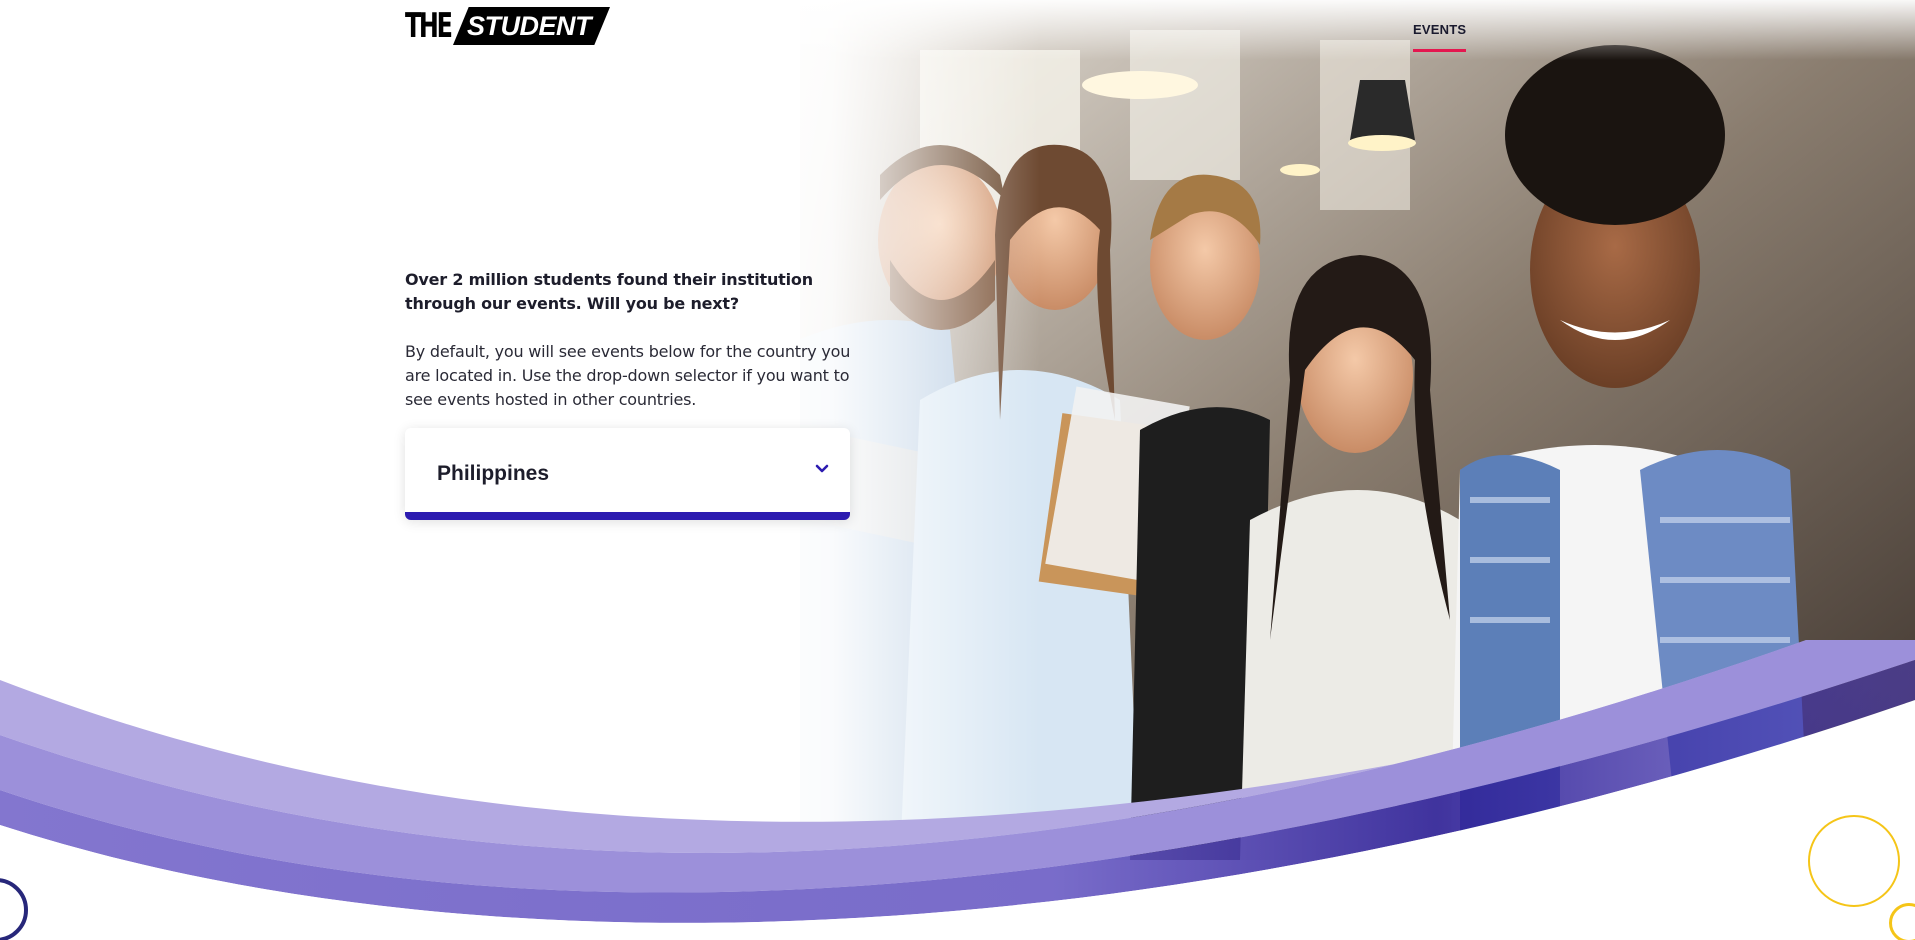  Describe the element at coordinates (429, 26) in the screenshot. I see `logo-the-text: THE` at that location.